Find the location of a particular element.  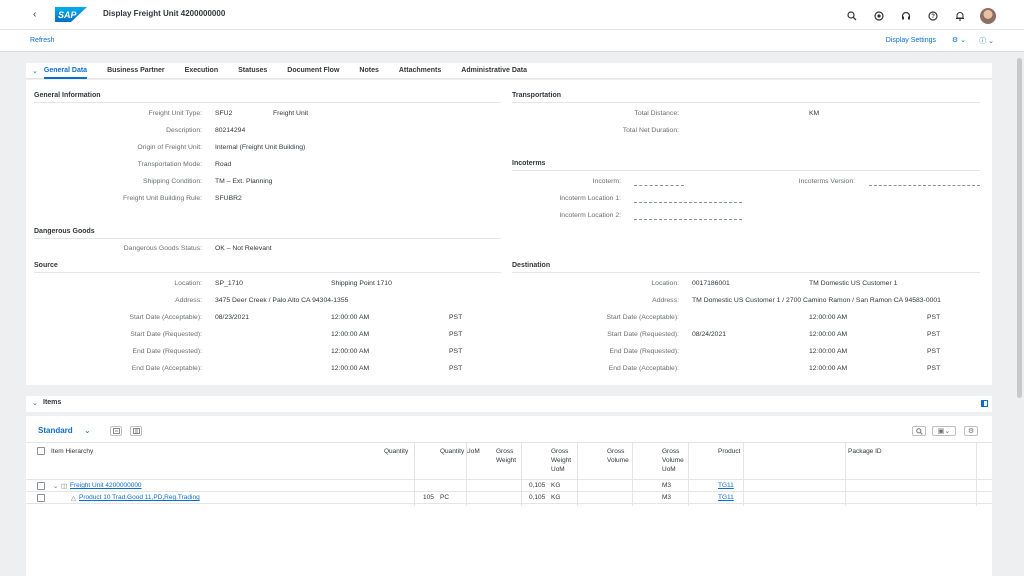

table-settings-icon: ⚙ is located at coordinates (971, 431).